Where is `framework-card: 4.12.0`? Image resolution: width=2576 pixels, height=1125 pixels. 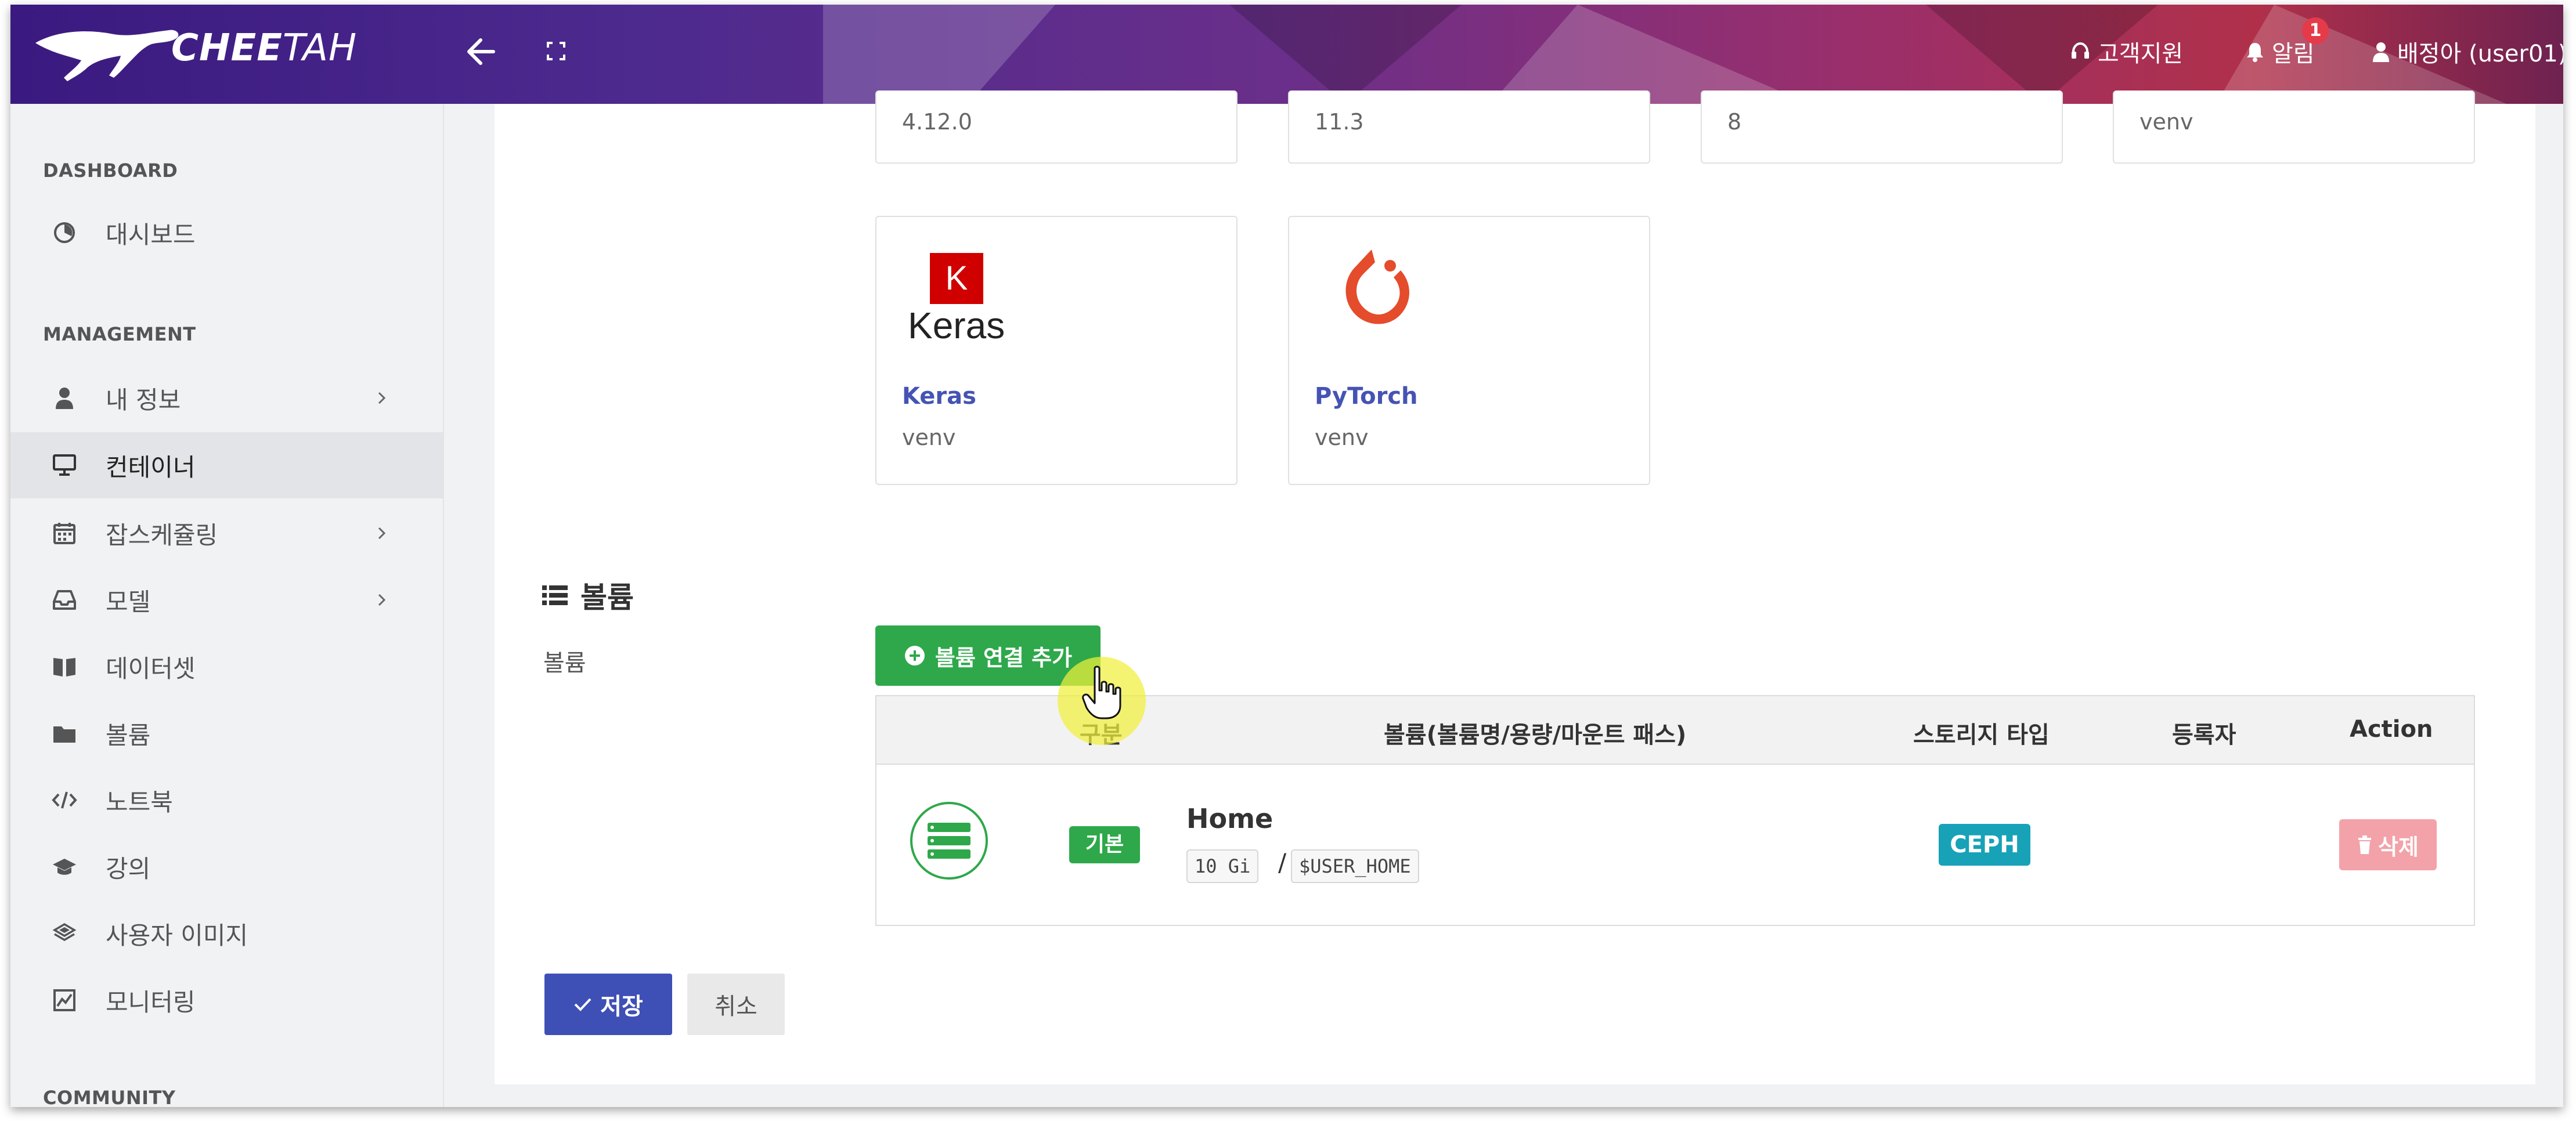
framework-card: 4.12.0 is located at coordinates (1057, 127).